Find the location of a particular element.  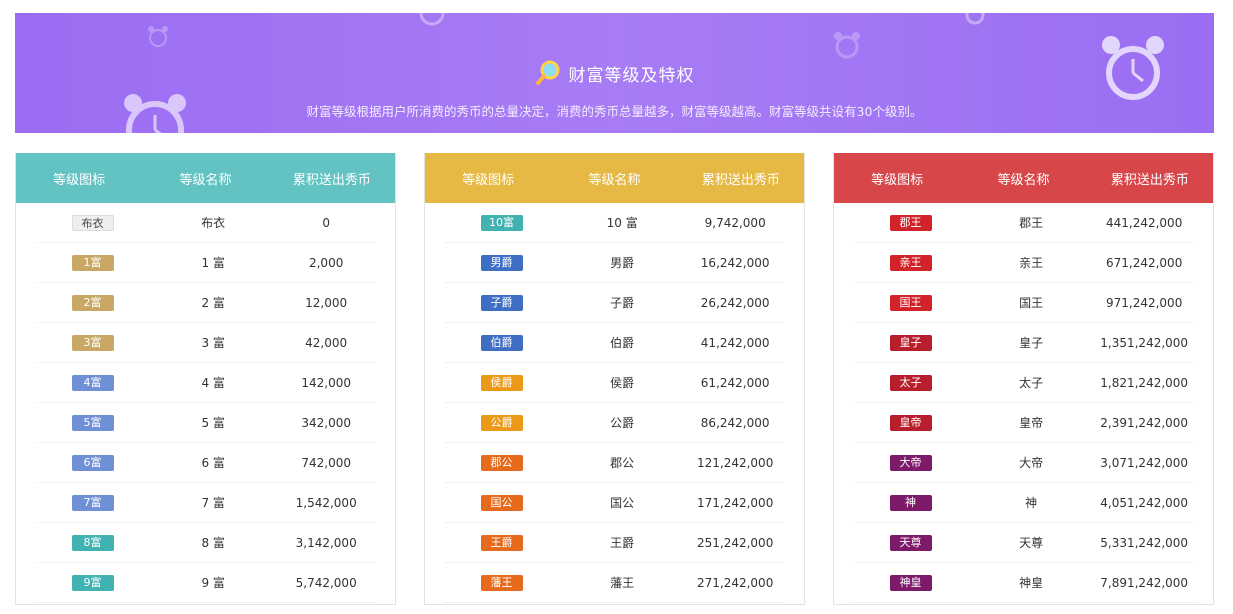

level-value: 4,051,242,000 is located at coordinates (1144, 502).